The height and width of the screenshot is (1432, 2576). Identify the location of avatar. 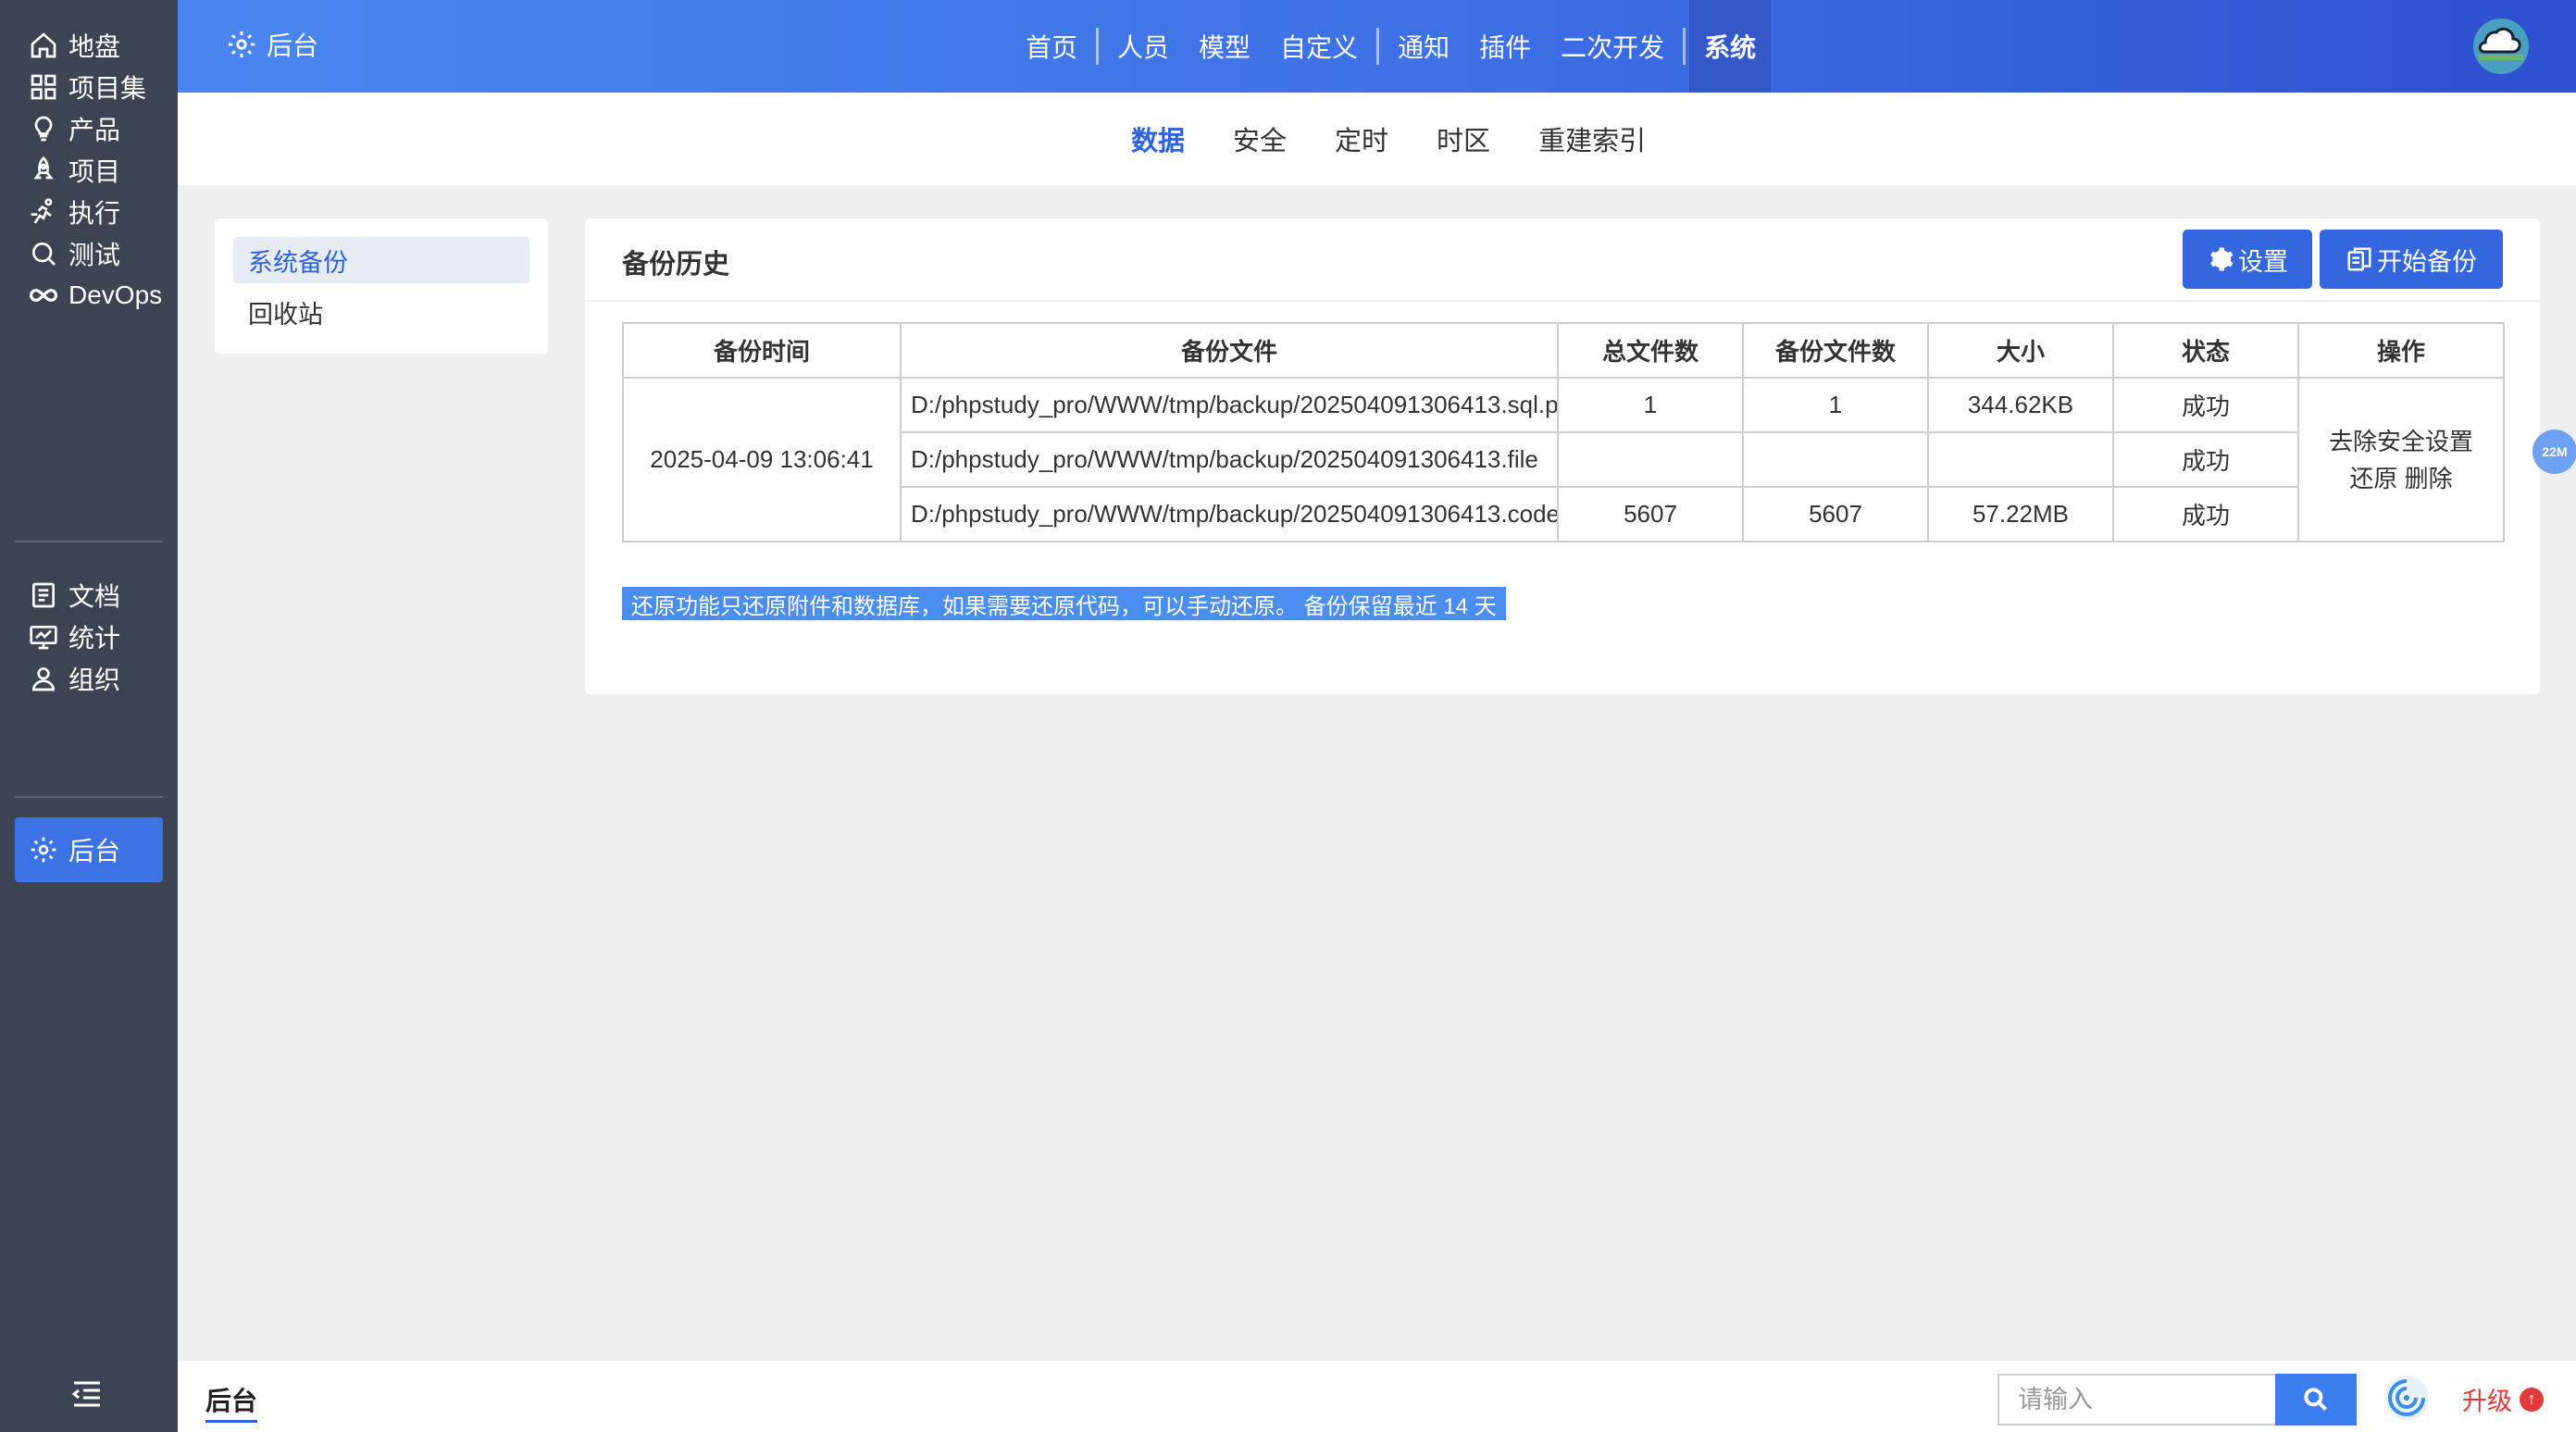
(2501, 47).